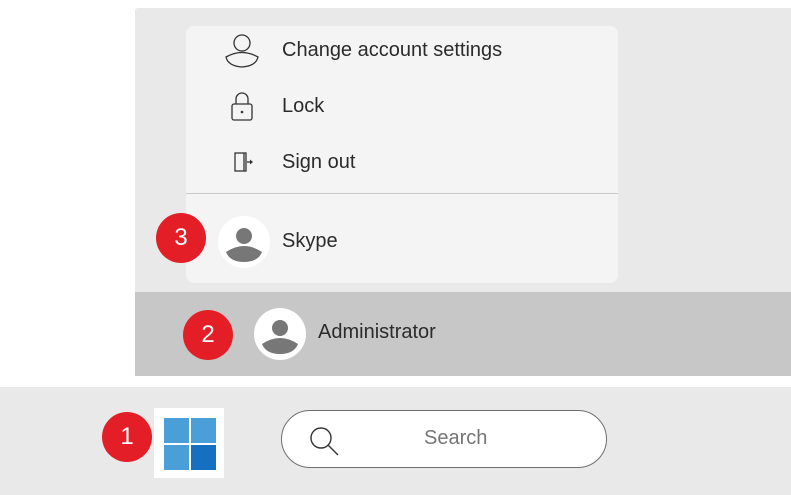 This screenshot has width=791, height=495. Describe the element at coordinates (499, 438) in the screenshot. I see `search-input` at that location.